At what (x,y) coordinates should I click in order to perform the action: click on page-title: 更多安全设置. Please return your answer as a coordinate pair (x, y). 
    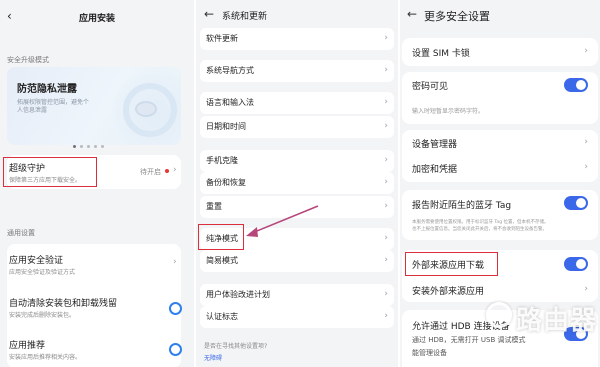
    Looking at the image, I should click on (457, 16).